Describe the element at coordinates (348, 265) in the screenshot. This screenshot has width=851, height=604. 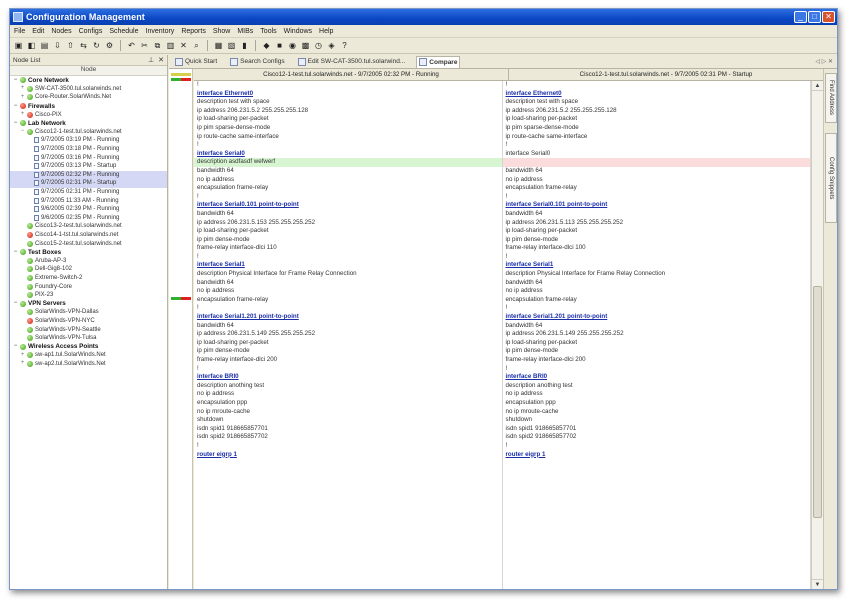
I see `config-section-header: interface Serial1` at that location.